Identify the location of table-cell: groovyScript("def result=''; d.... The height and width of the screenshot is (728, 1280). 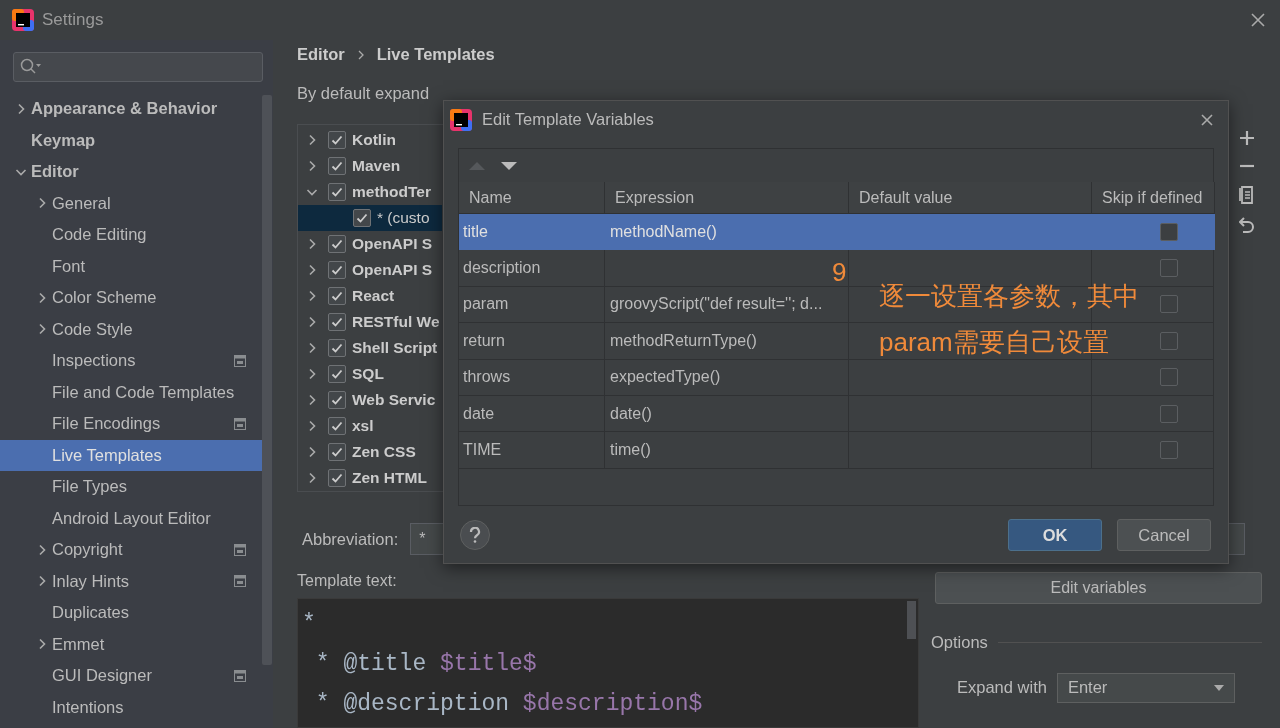
(727, 305).